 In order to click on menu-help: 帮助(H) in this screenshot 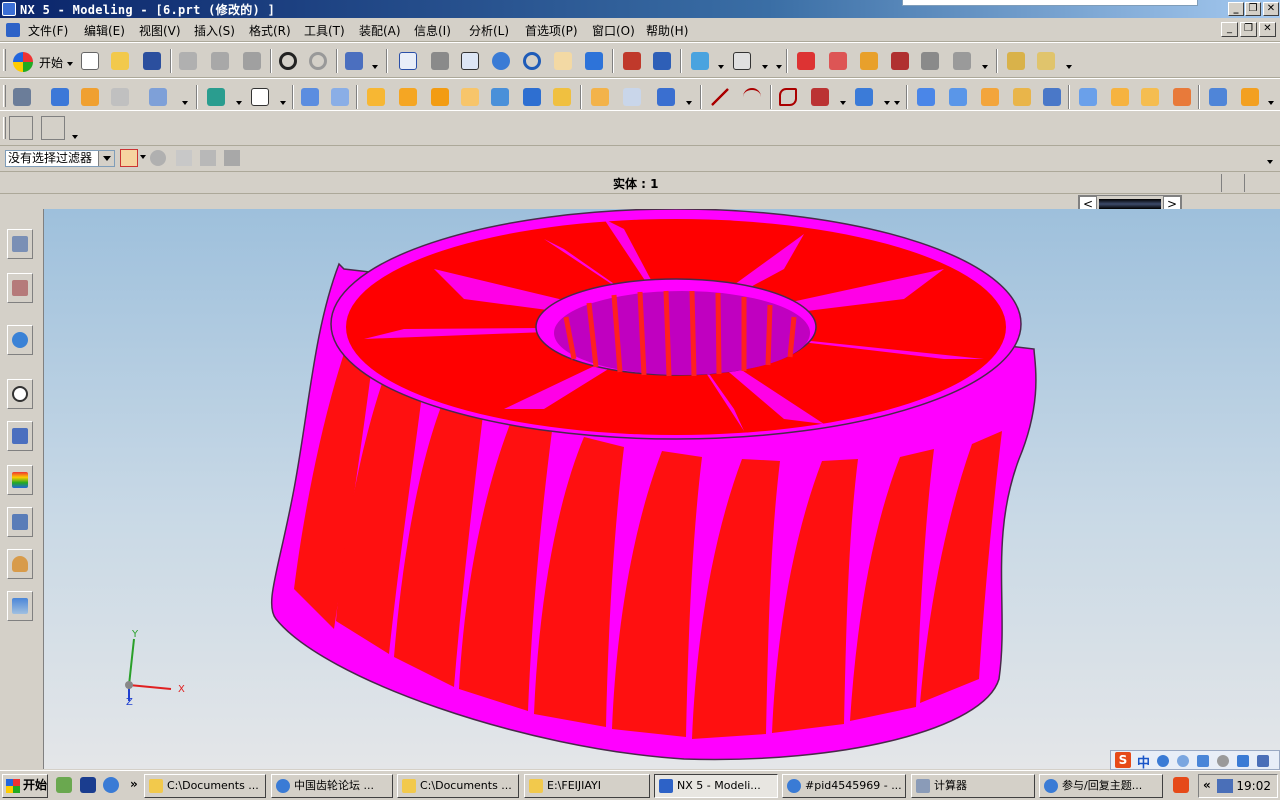, I will do `click(667, 30)`.